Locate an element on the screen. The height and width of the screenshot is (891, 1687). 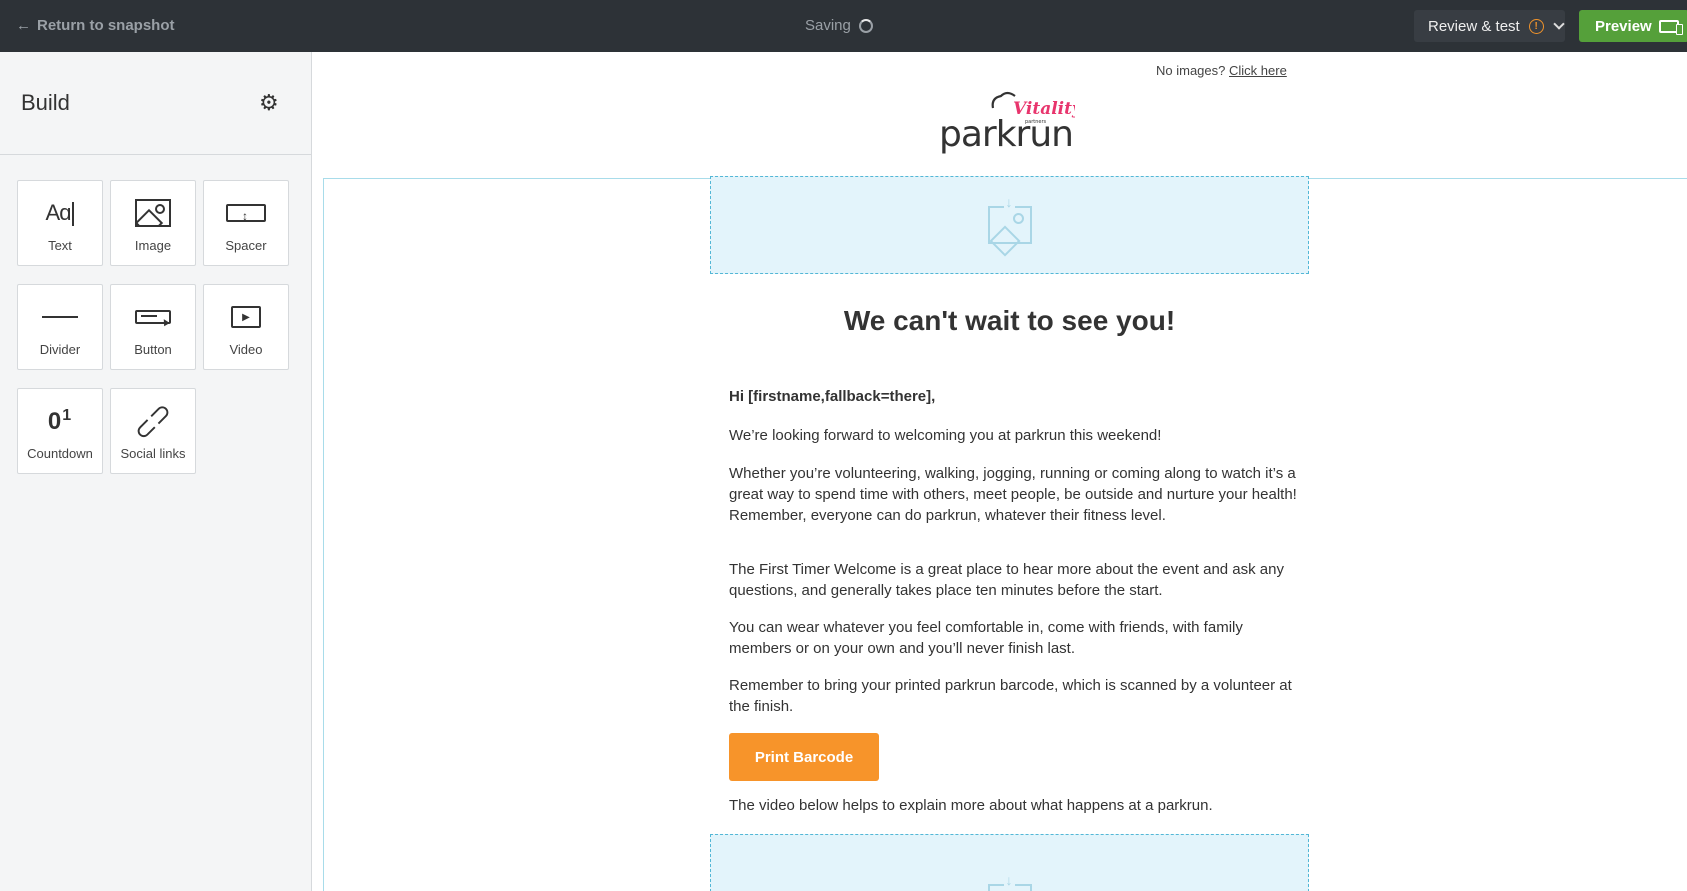
block-countdown: 01 Countdown is located at coordinates (60, 431).